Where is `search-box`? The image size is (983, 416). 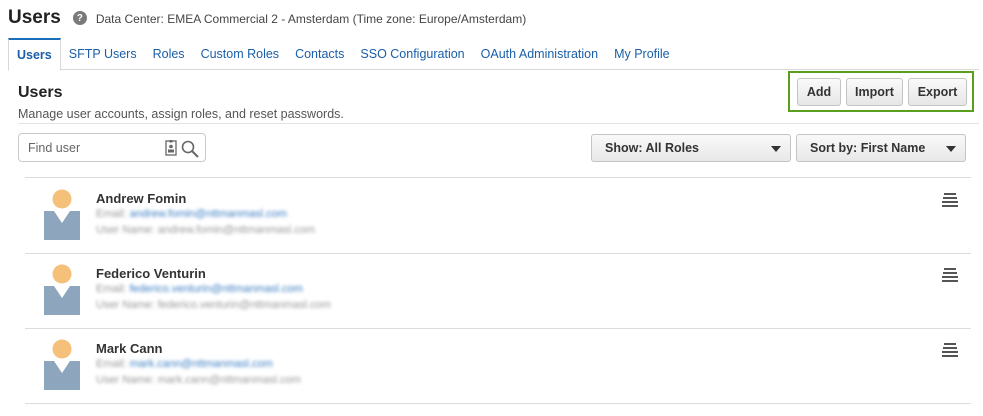
search-box is located at coordinates (112, 147).